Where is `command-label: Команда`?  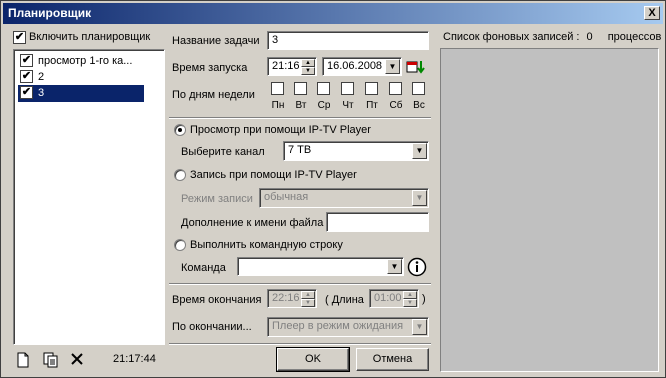 command-label: Команда is located at coordinates (203, 268).